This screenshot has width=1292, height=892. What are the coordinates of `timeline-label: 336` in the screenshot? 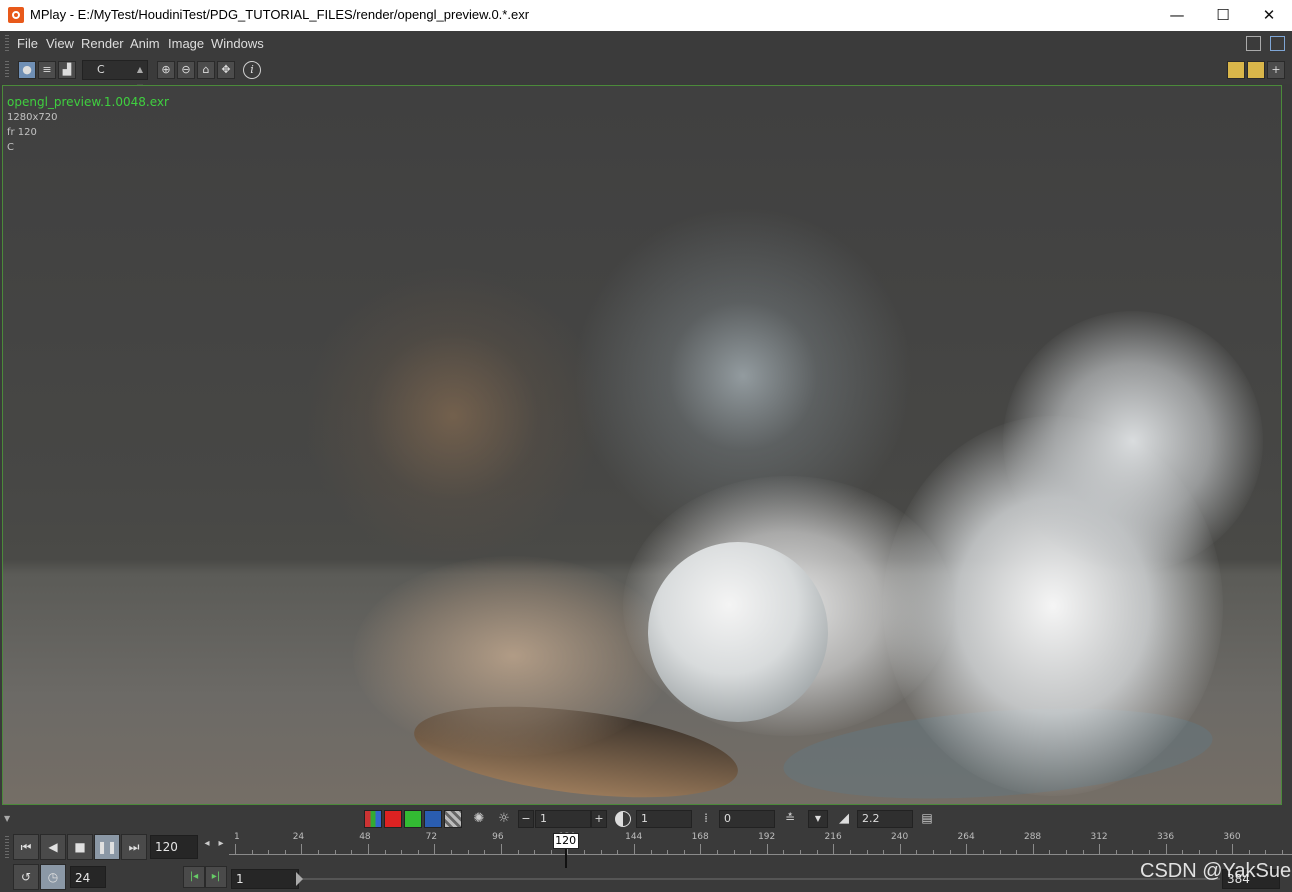 It's located at (1165, 837).